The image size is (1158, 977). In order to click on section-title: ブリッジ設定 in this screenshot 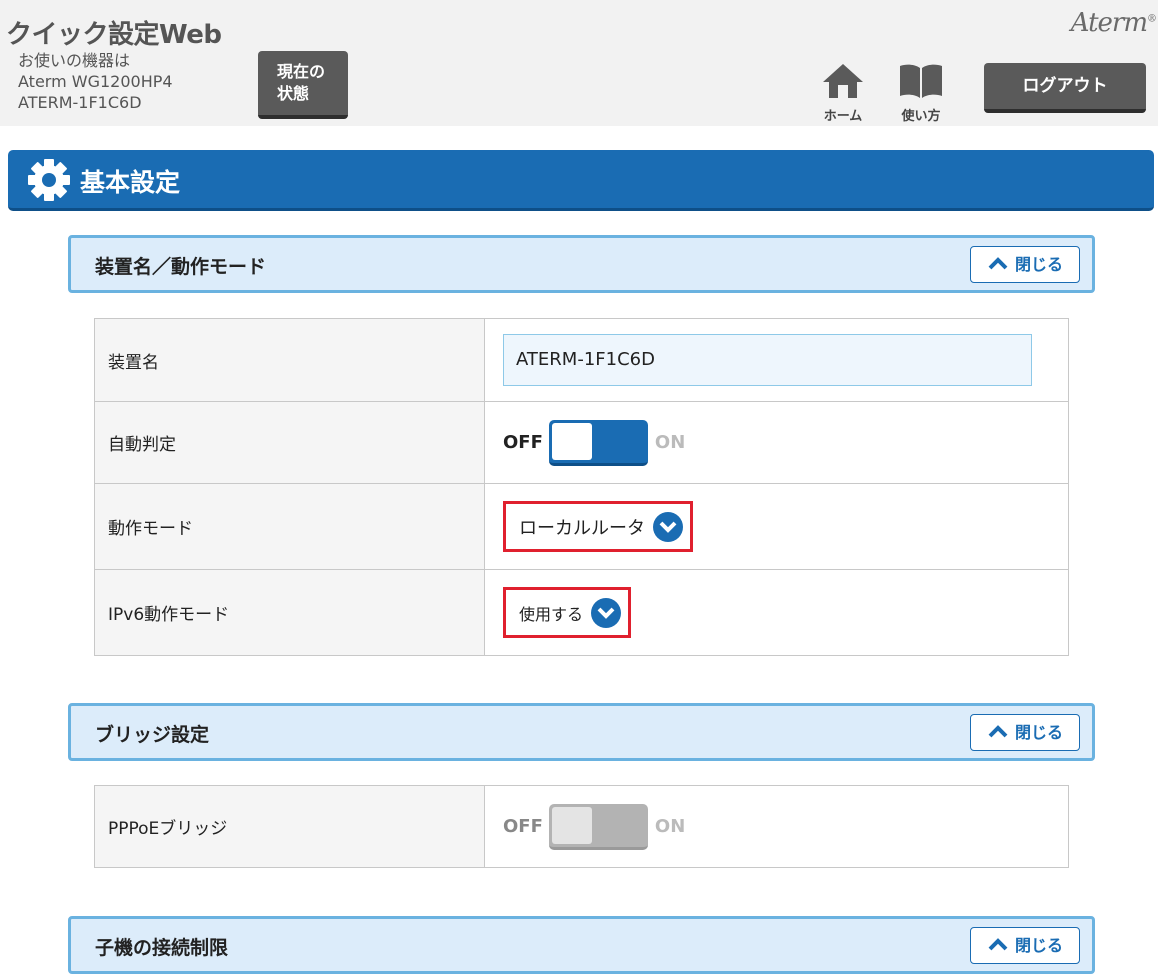, I will do `click(152, 735)`.